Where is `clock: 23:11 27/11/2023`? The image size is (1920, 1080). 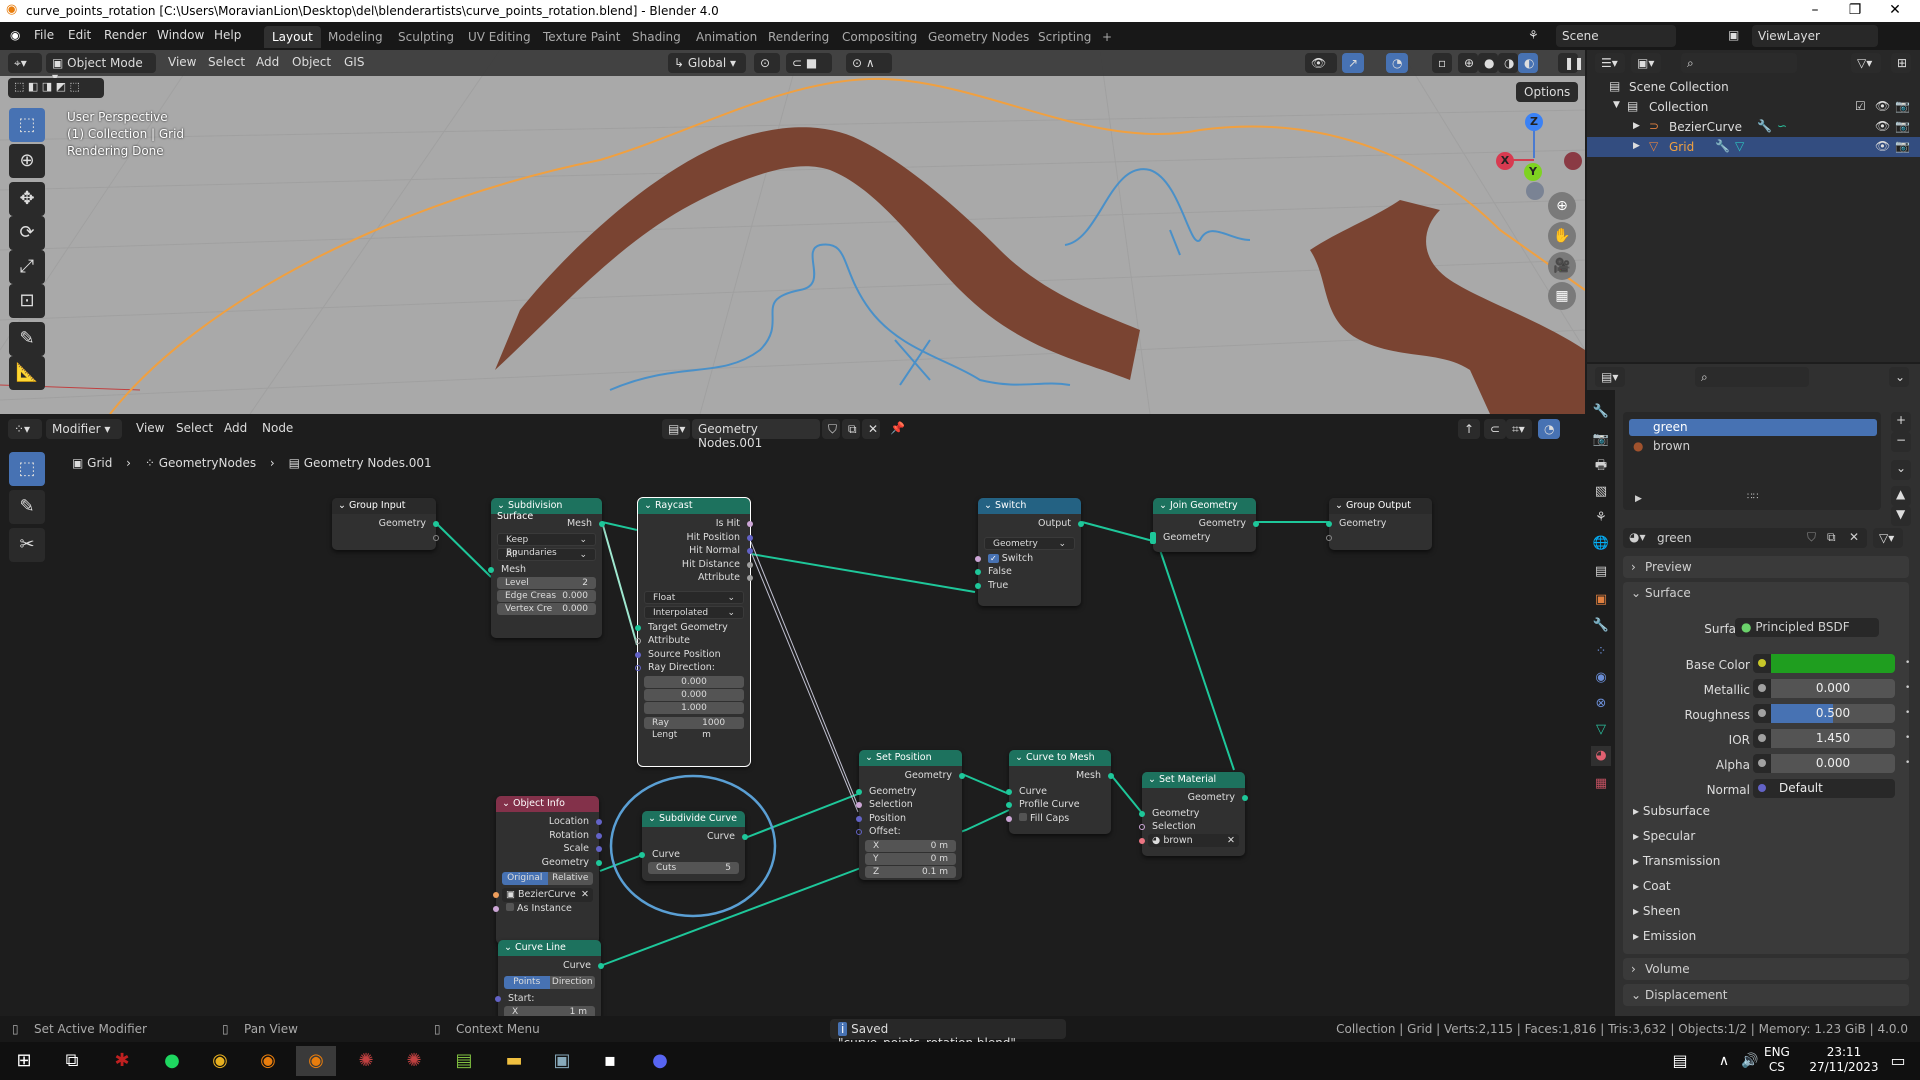 clock: 23:11 27/11/2023 is located at coordinates (1844, 1060).